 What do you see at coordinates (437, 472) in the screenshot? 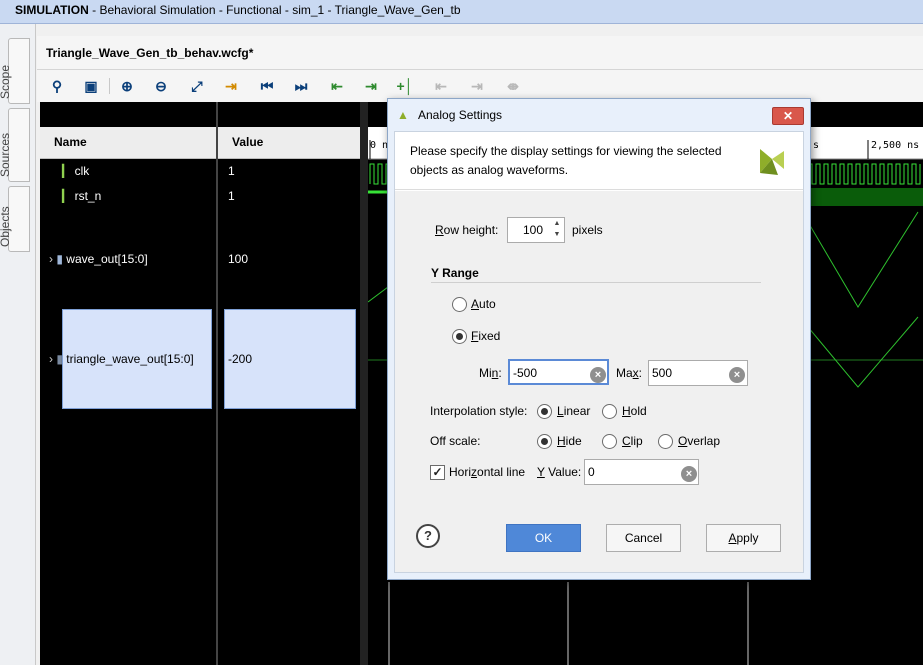
I see `horizontal-line-checkbox: ✓` at bounding box center [437, 472].